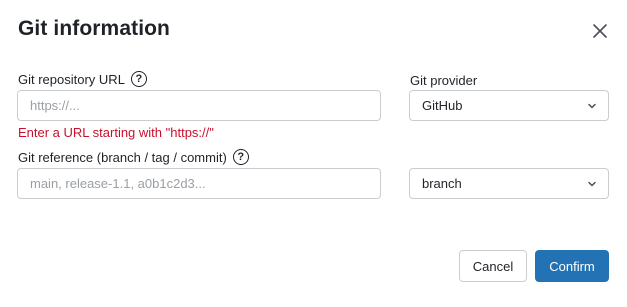  I want to click on dialog-title: Git information, so click(94, 28).